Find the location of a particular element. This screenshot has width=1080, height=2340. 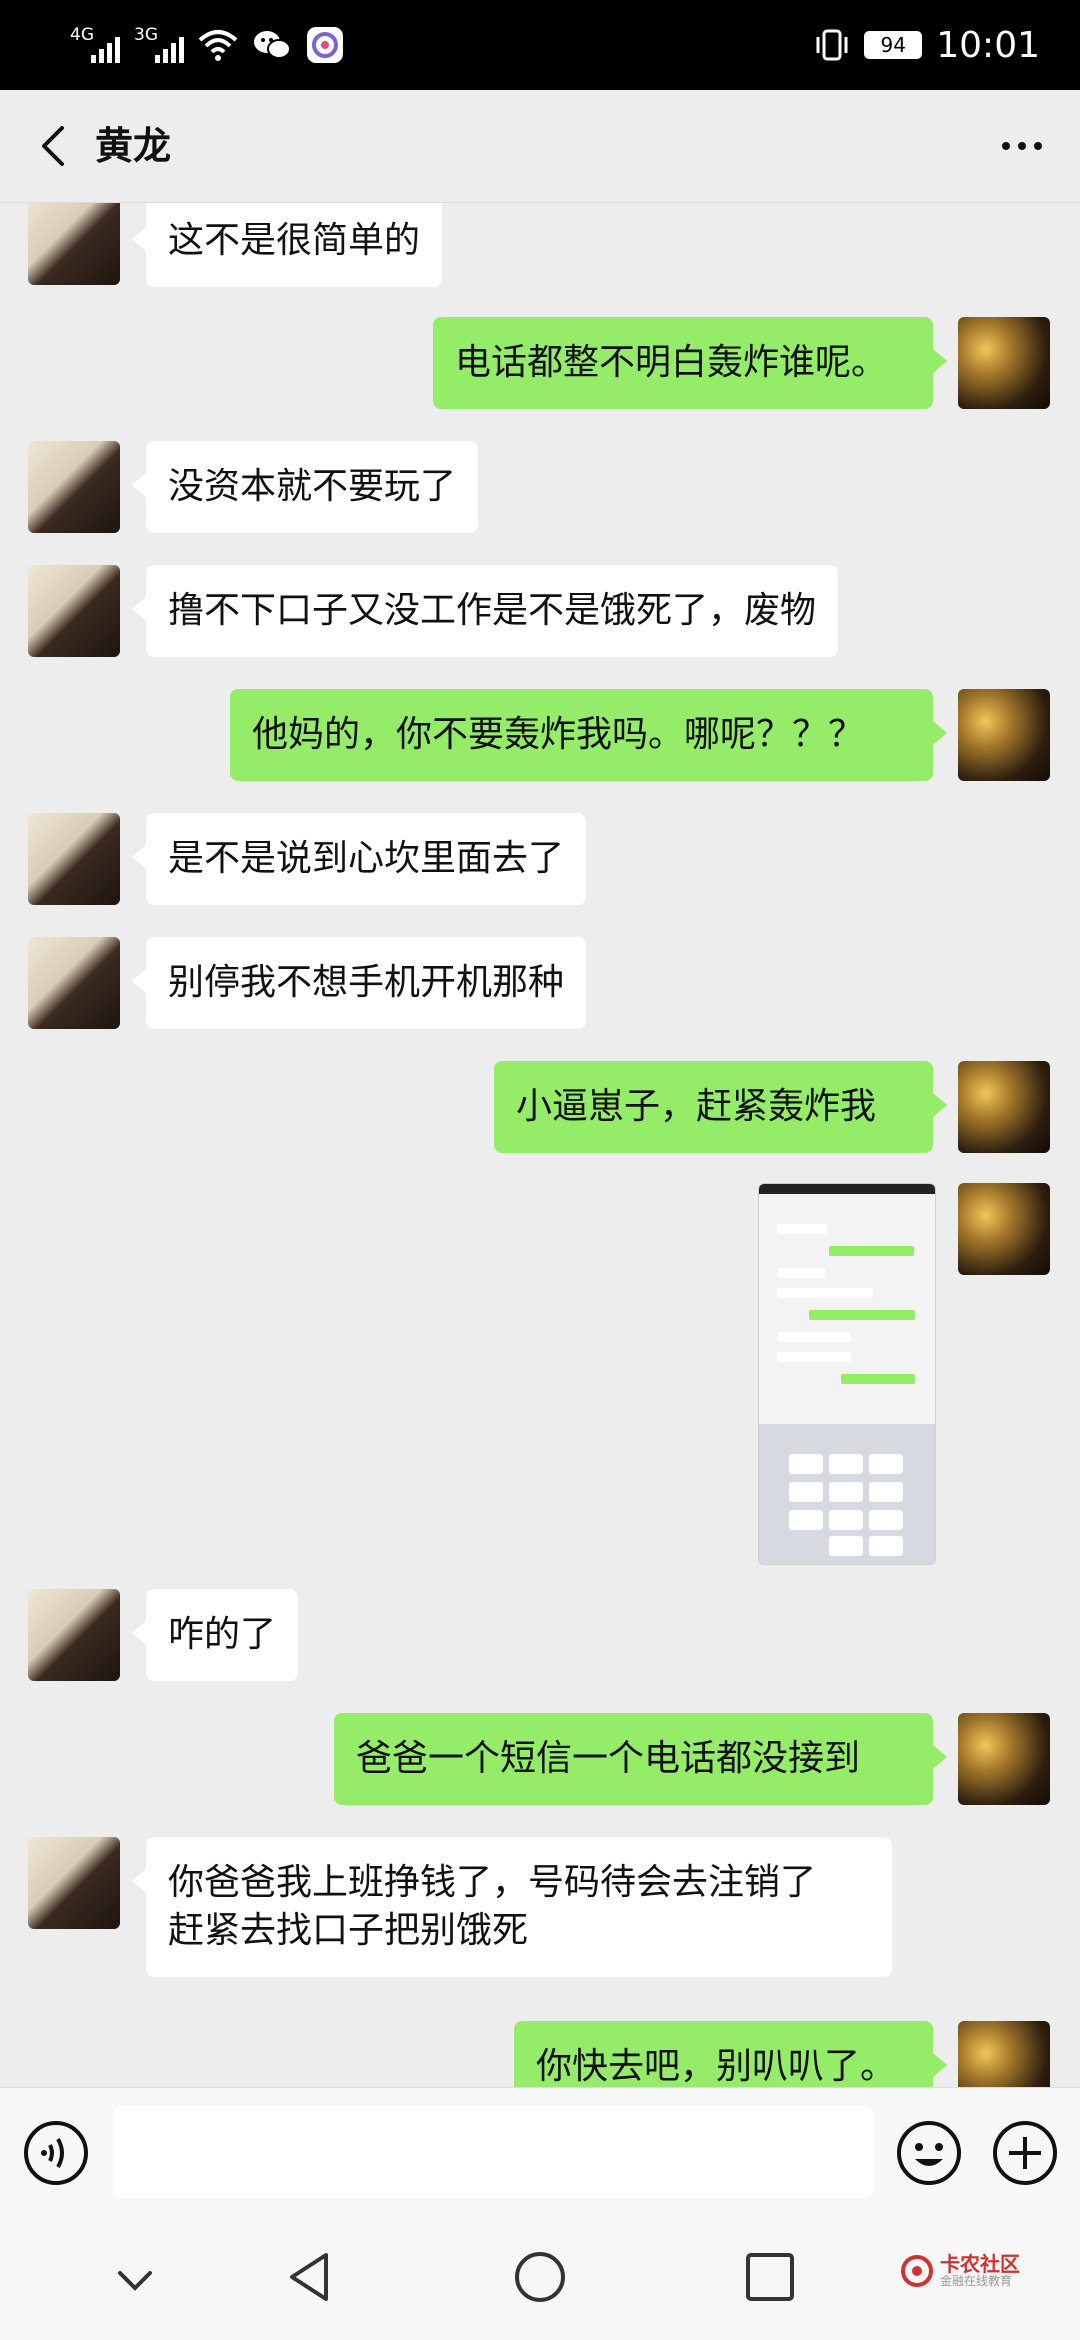

signal-4g: 4G is located at coordinates (95, 45).